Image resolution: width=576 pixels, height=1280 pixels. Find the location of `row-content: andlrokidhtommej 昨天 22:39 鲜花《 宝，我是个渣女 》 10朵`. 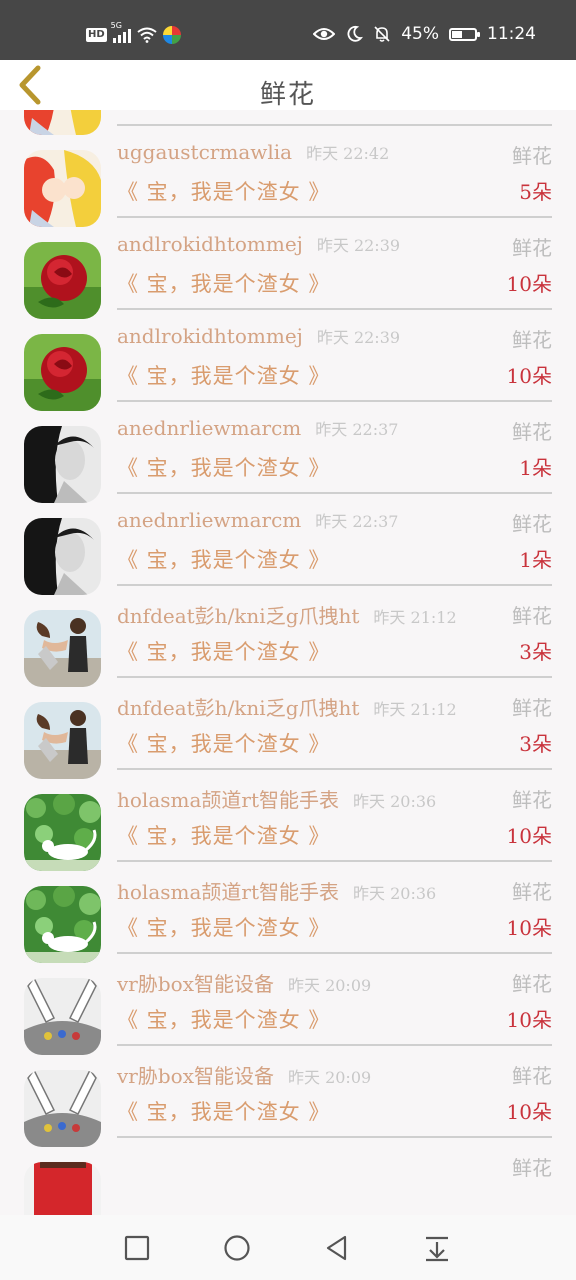

row-content: andlrokidhtommej 昨天 22:39 鲜花《 宝，我是个渣女 》 10朵 is located at coordinates (334, 271).